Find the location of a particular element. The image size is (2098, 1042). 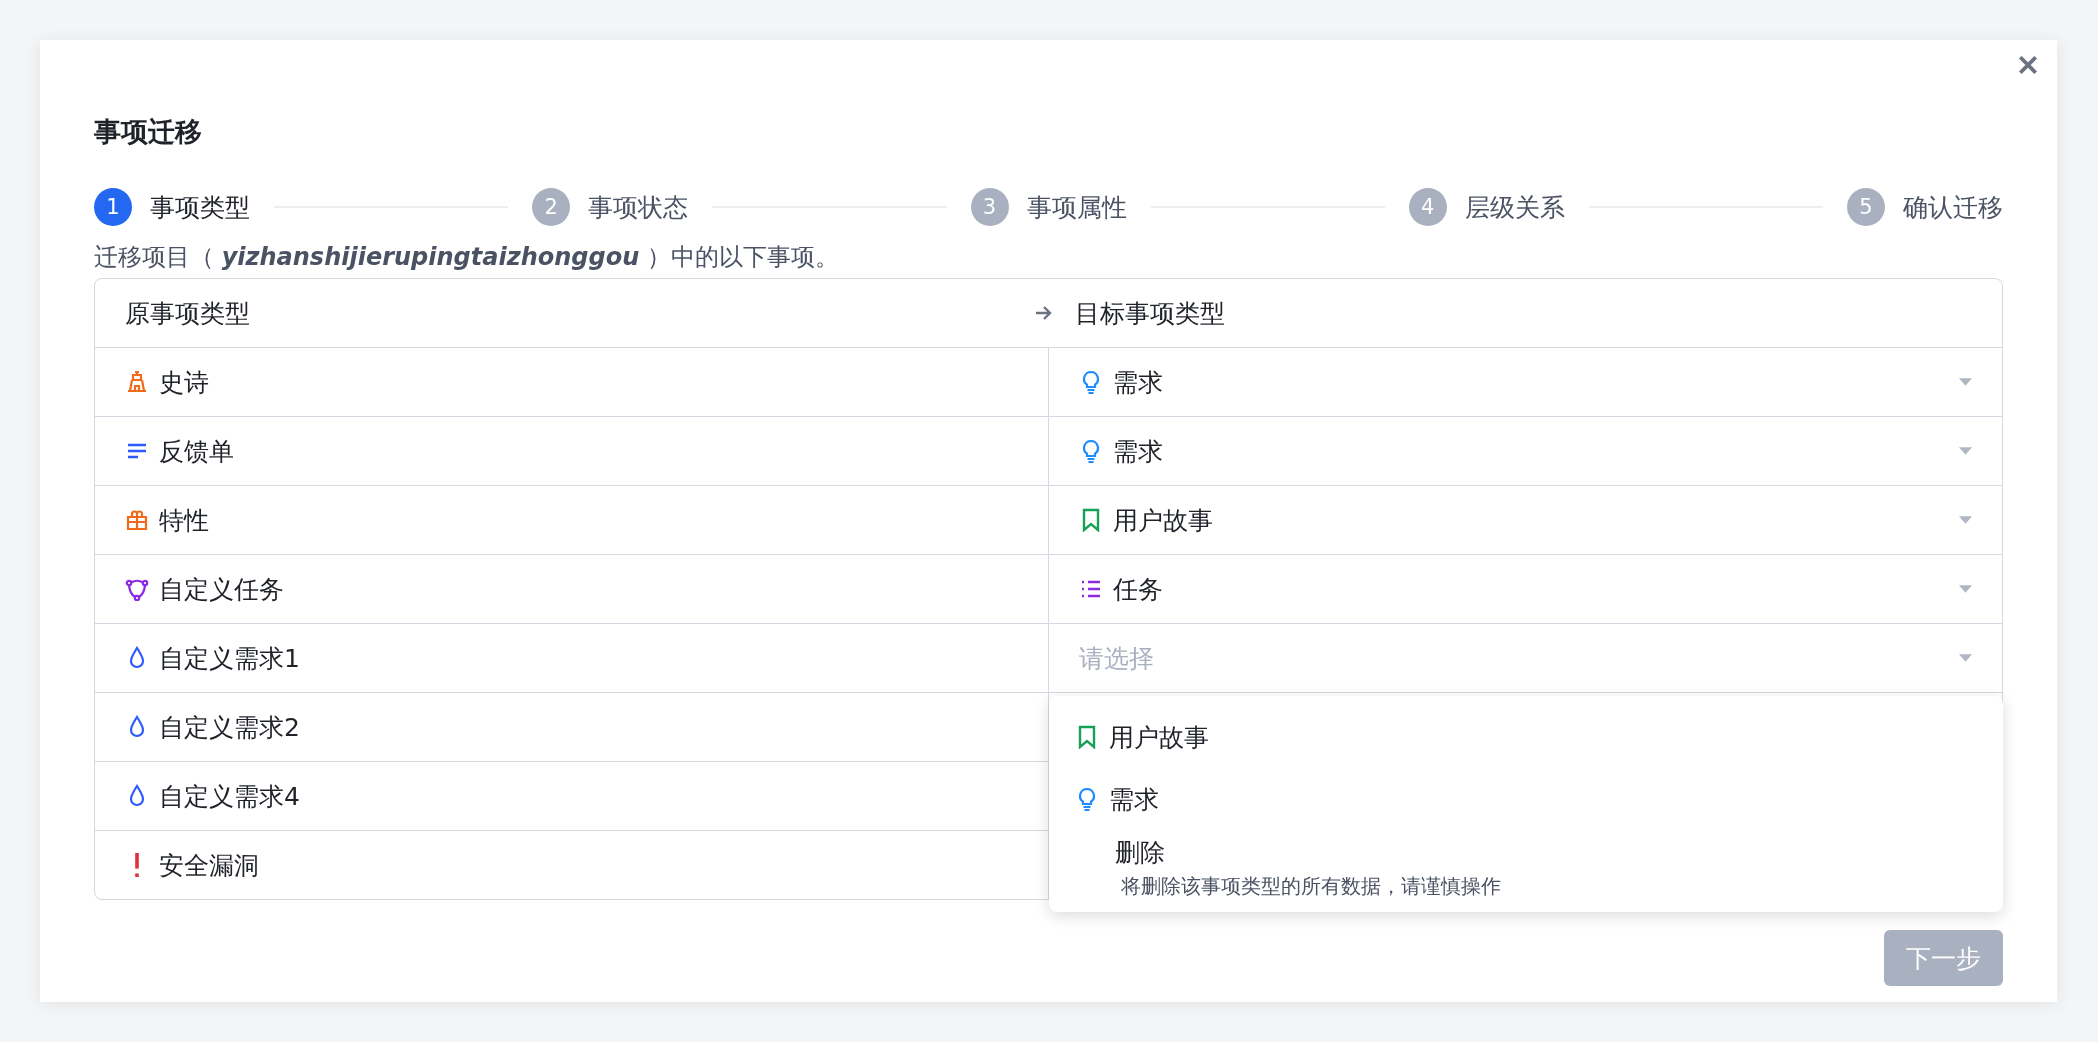

description-text: 迁移项目（ yizhanshijierupingtaizhonggou ）中的以下事项。 is located at coordinates (466, 257).